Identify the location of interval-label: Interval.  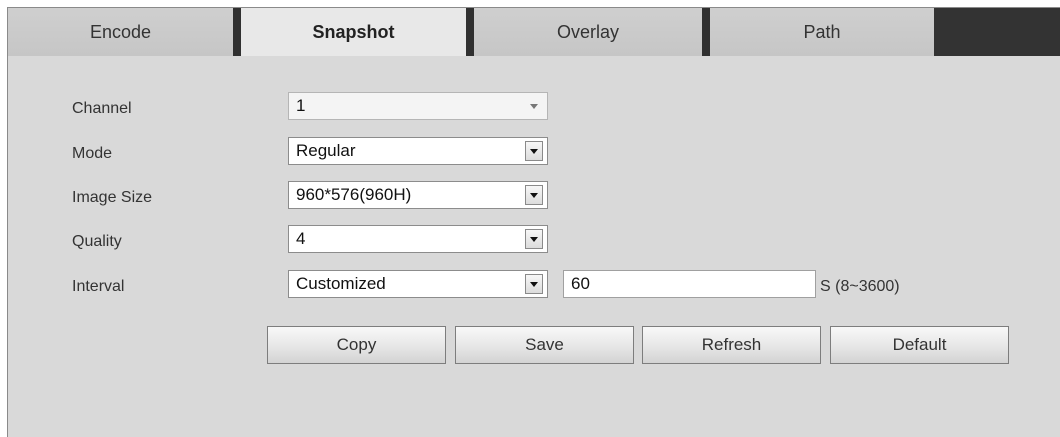
(98, 286).